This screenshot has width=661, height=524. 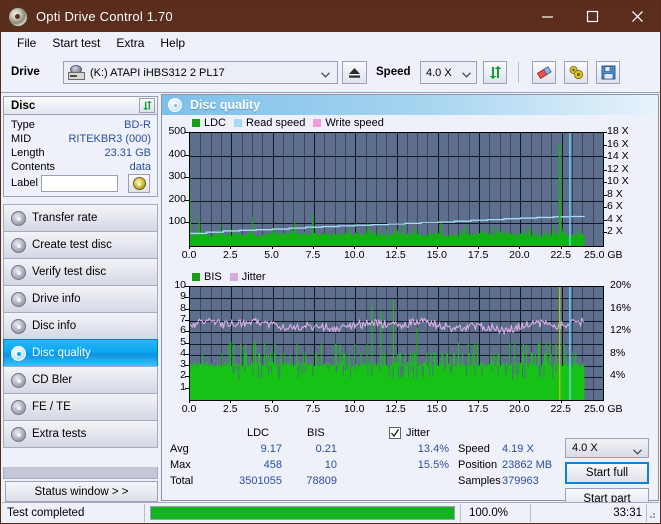 What do you see at coordinates (80, 380) in the screenshot?
I see `sidebar-item-cd-bler: CD Bler` at bounding box center [80, 380].